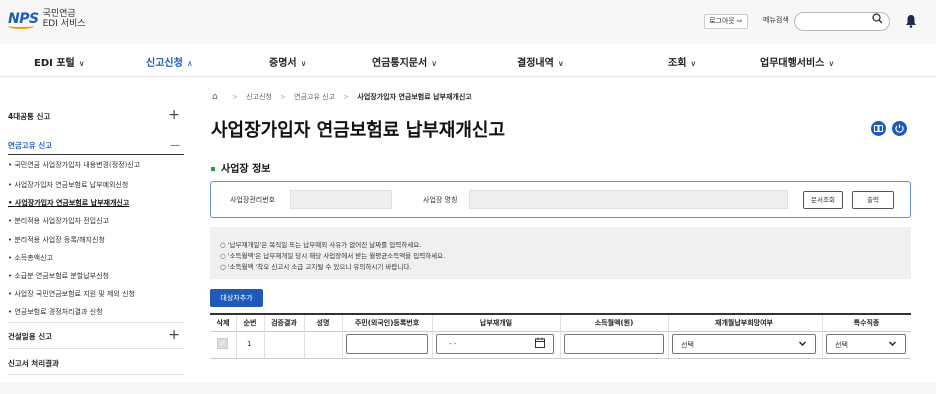 Image resolution: width=936 pixels, height=394 pixels. Describe the element at coordinates (164, 63) in the screenshot. I see `gnb-label: 신고신청` at that location.